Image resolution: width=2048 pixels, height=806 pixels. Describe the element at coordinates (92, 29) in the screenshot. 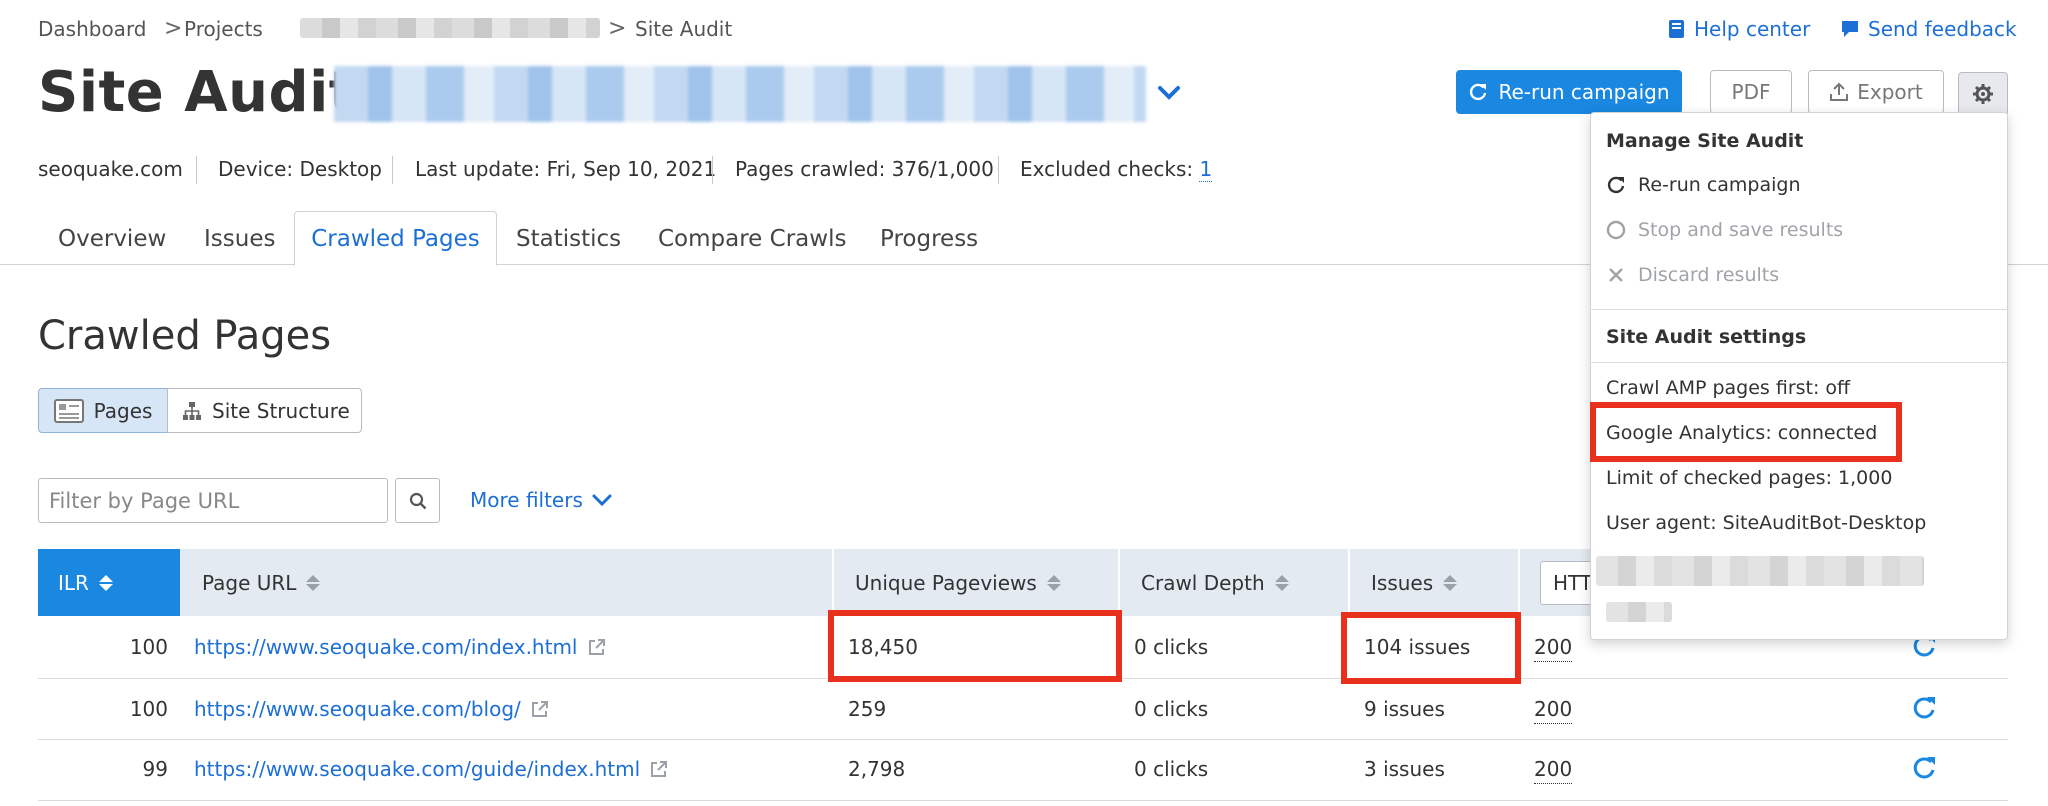

I see `breadcrumb-dashboard: Dashboard` at that location.